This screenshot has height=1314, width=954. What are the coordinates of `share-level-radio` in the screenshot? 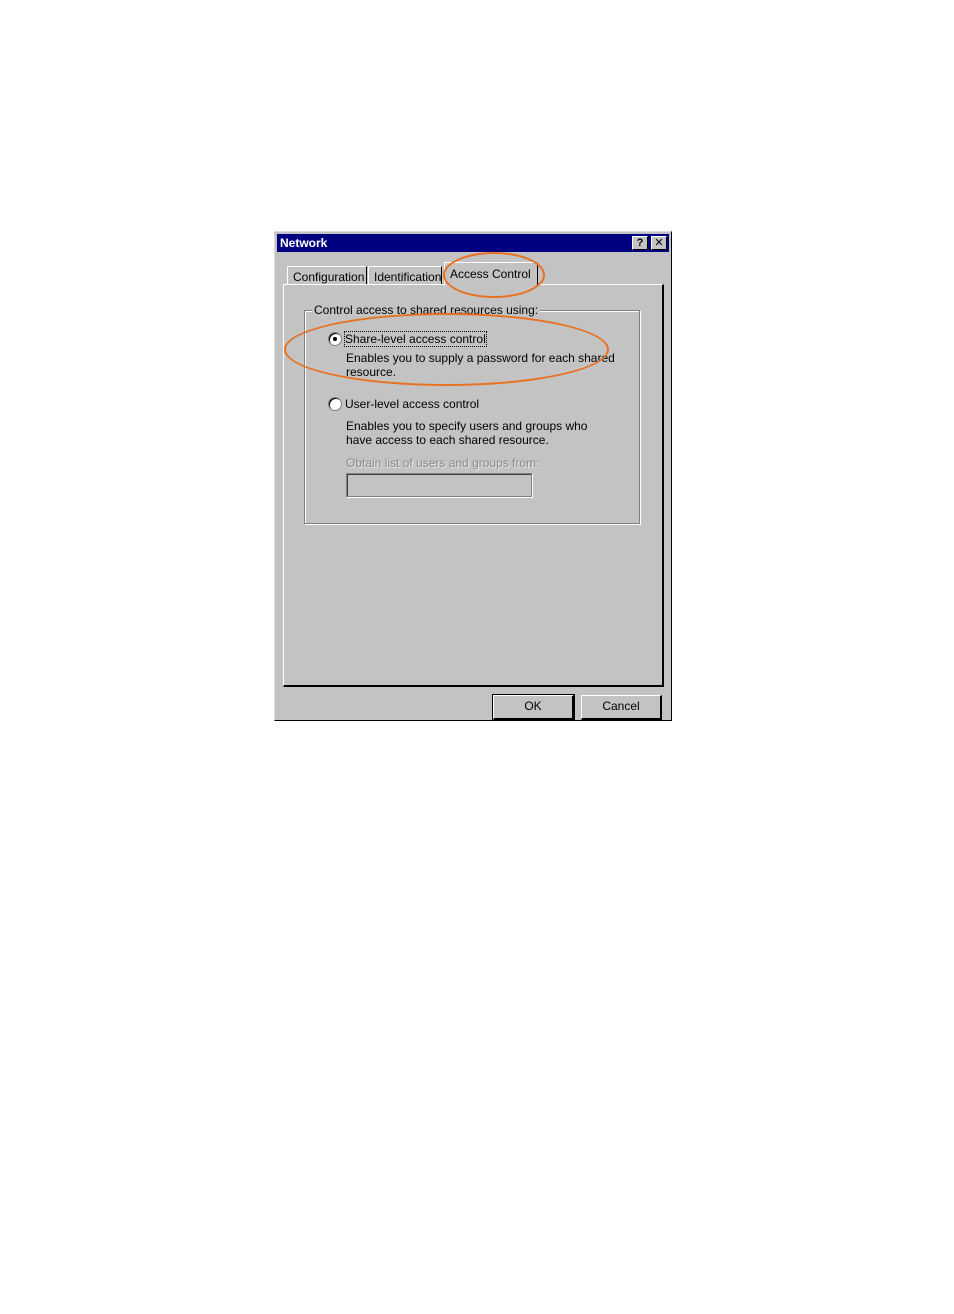 It's located at (335, 338).